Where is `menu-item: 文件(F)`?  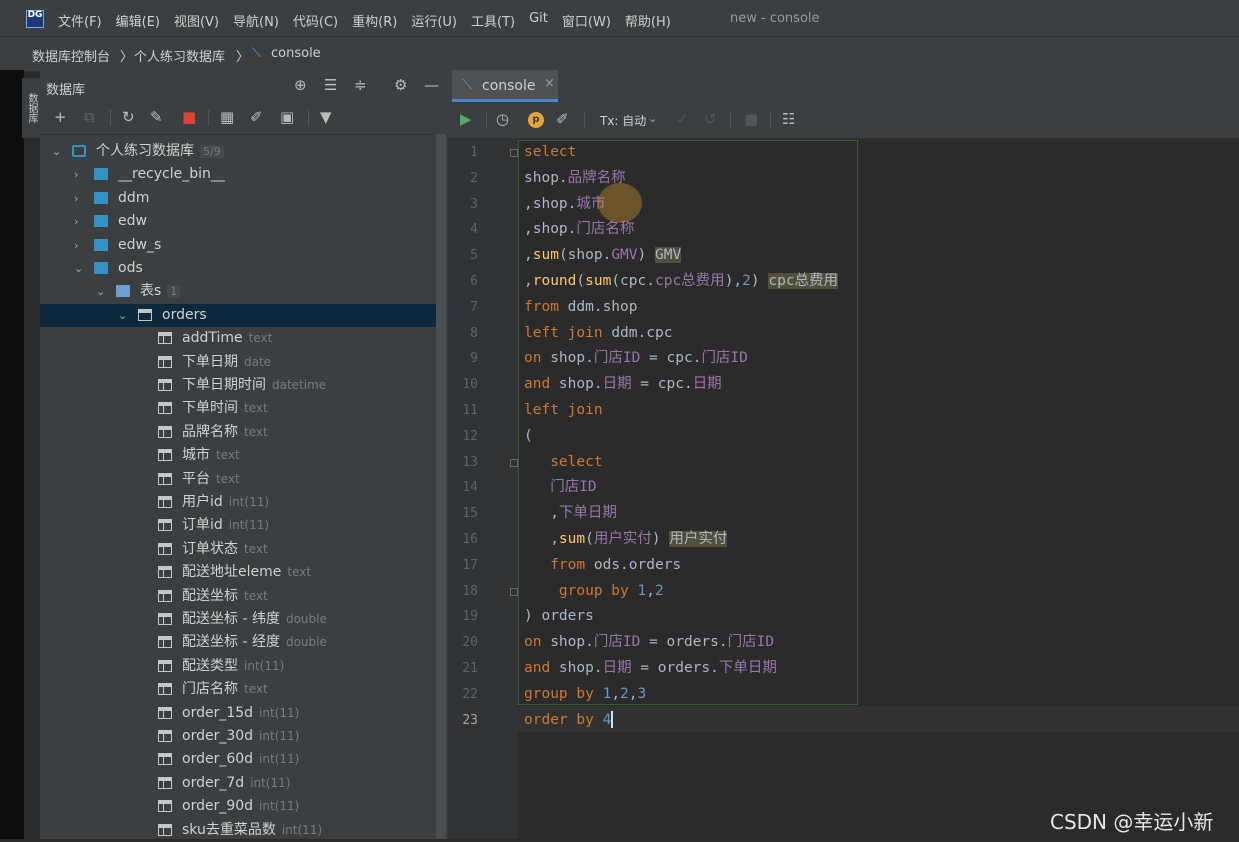
menu-item: 文件(F) is located at coordinates (80, 20).